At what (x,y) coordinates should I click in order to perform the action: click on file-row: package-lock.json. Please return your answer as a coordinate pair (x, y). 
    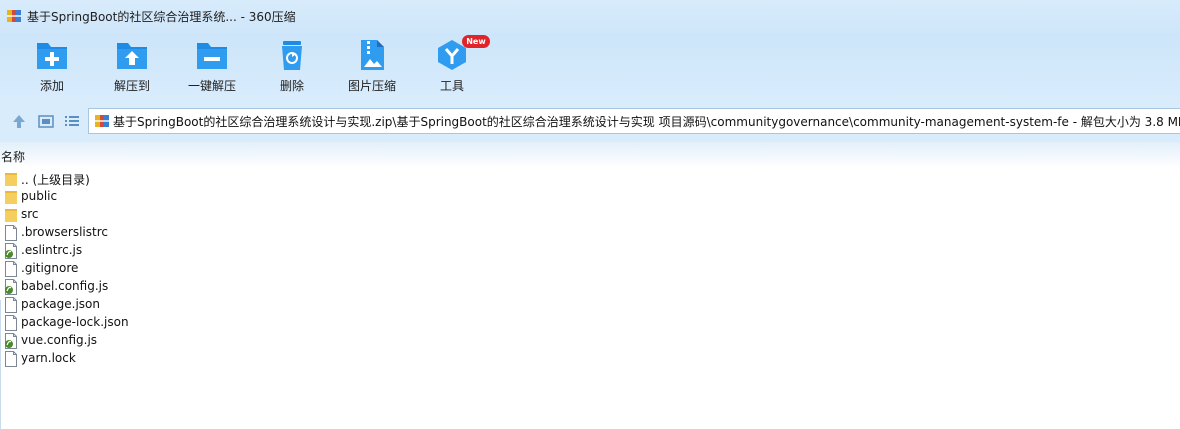
    Looking at the image, I should click on (200, 323).